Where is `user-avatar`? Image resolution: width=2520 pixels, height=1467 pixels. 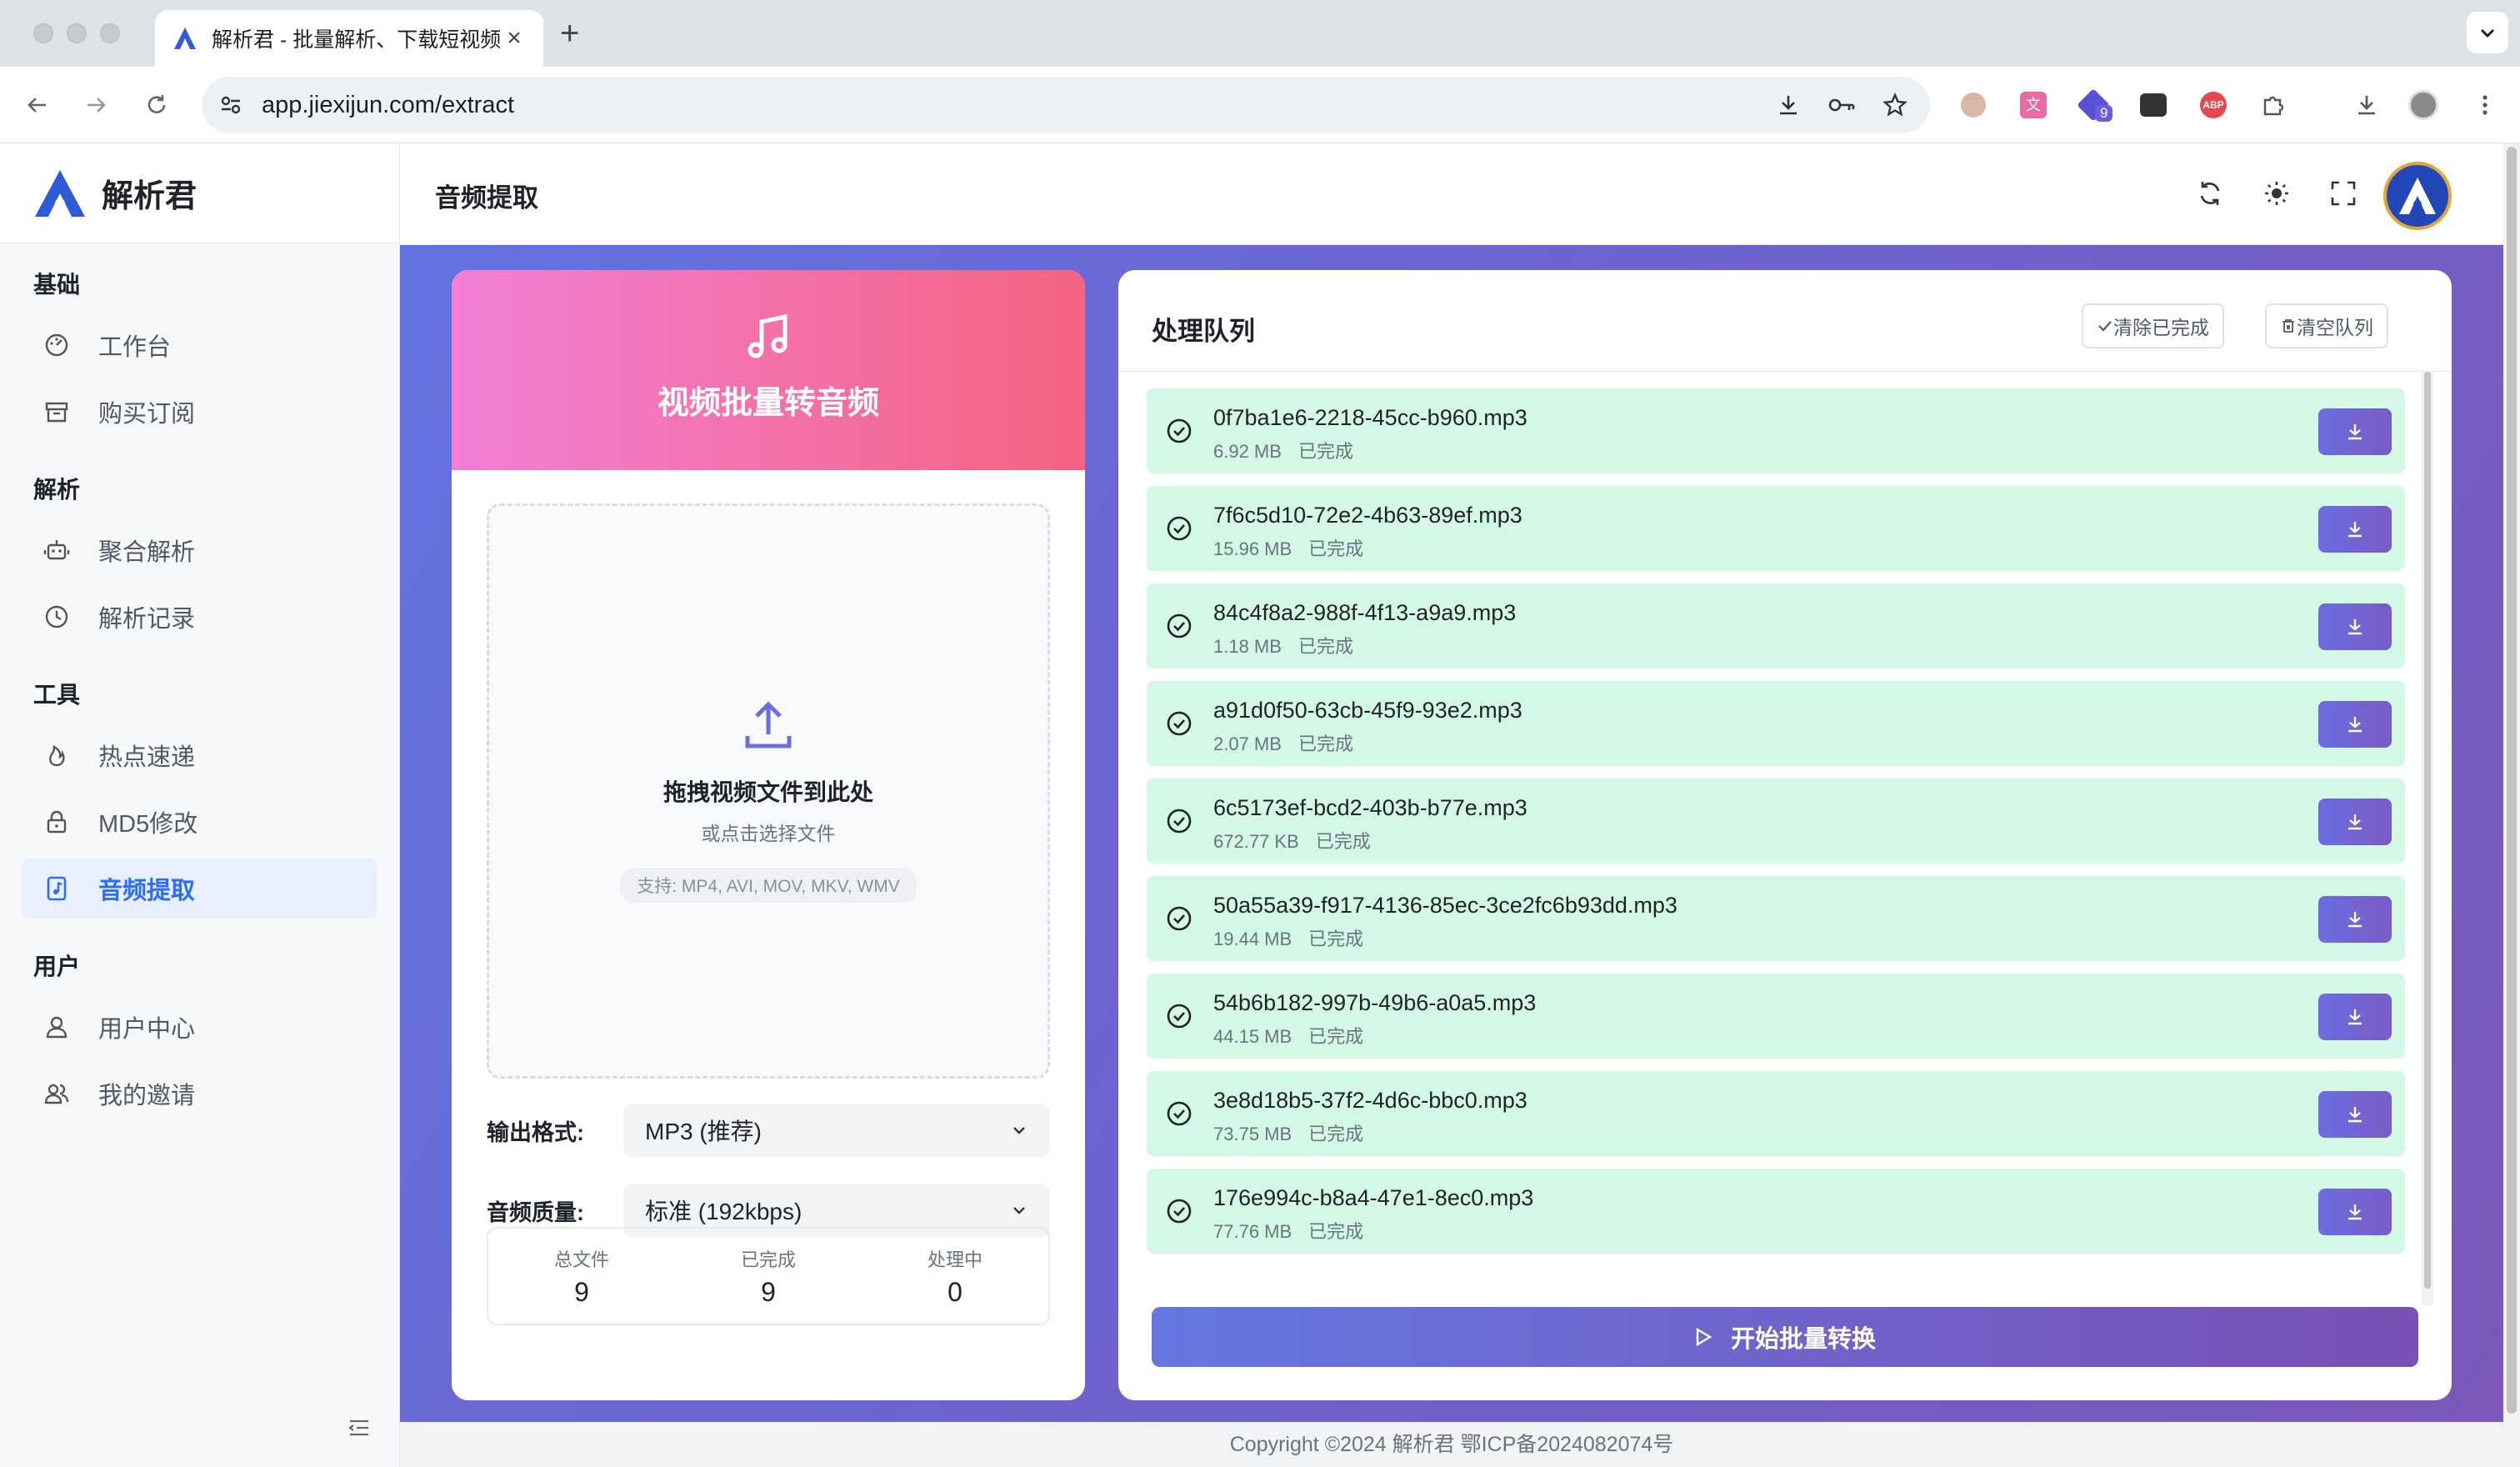 user-avatar is located at coordinates (2417, 196).